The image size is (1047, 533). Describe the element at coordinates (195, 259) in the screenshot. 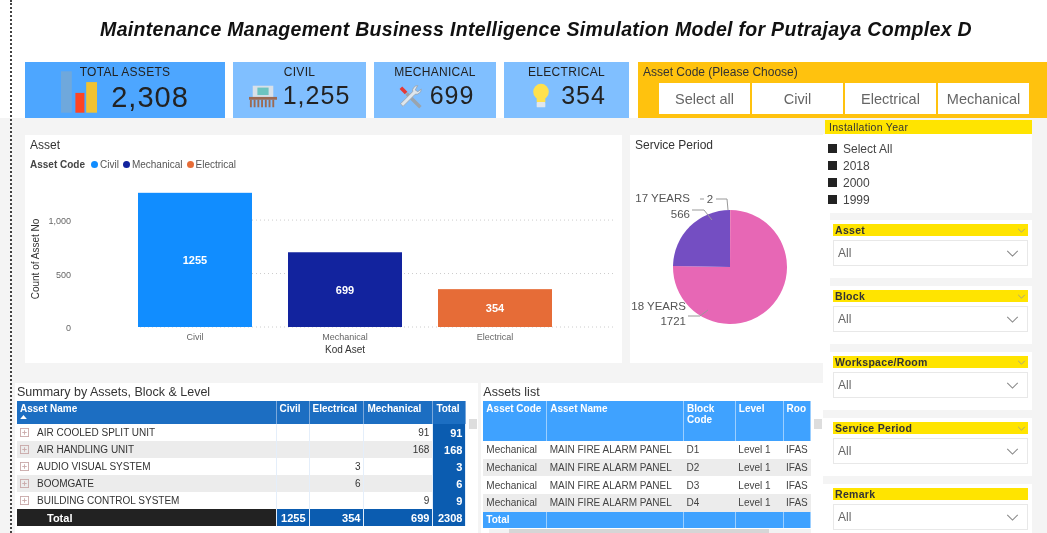

I see `bar-value-label: 1255` at that location.